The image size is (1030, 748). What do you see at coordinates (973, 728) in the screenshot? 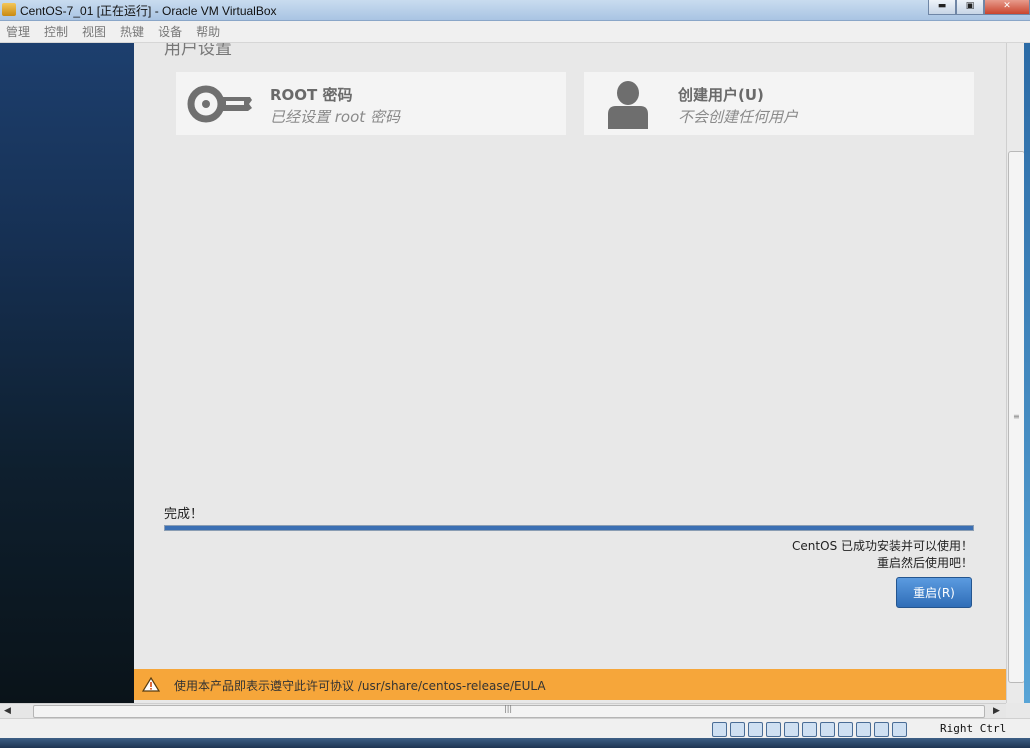
I see `host-key-label: Right Ctrl` at bounding box center [973, 728].